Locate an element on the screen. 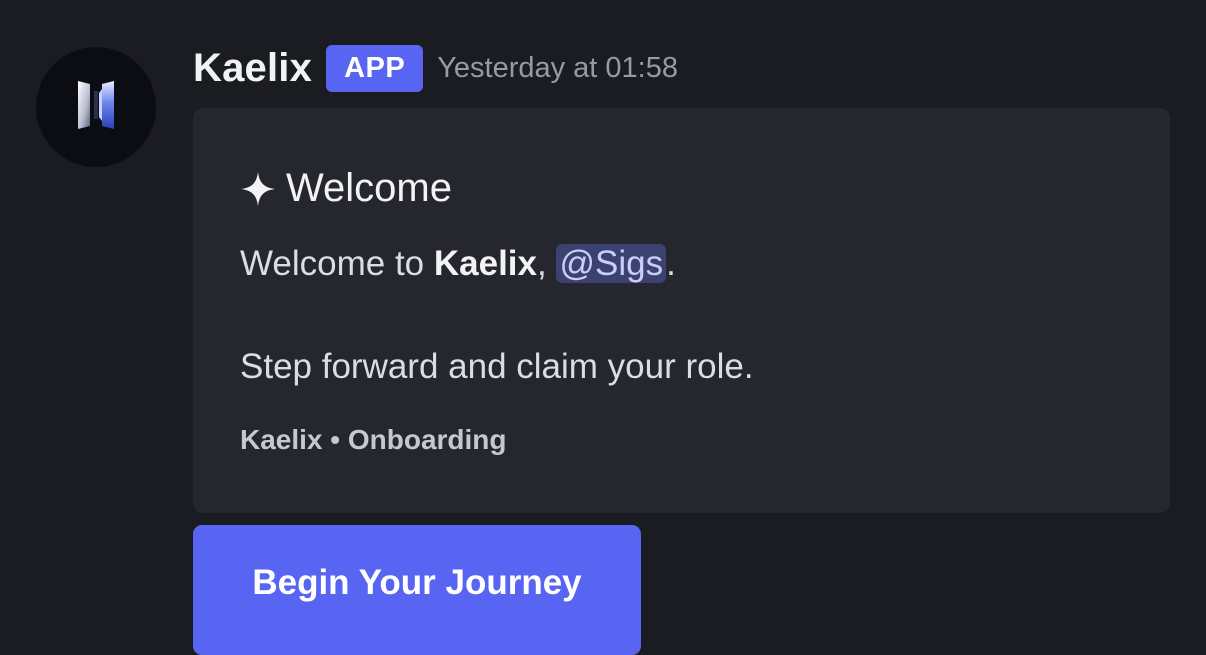 This screenshot has height=655, width=1206. user-mention: @Sigs is located at coordinates (611, 263).